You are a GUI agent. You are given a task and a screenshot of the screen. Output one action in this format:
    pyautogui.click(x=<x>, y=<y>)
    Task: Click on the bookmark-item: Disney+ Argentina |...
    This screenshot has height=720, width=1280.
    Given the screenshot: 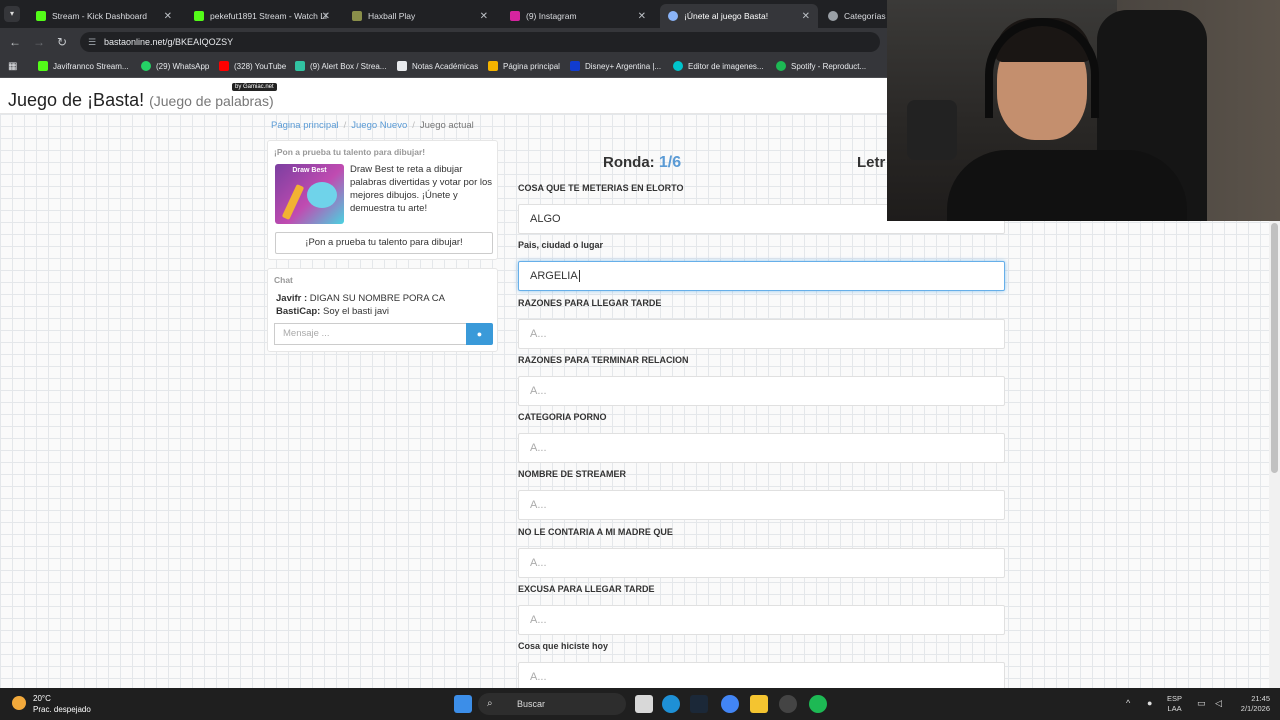 What is the action you would take?
    pyautogui.click(x=615, y=66)
    